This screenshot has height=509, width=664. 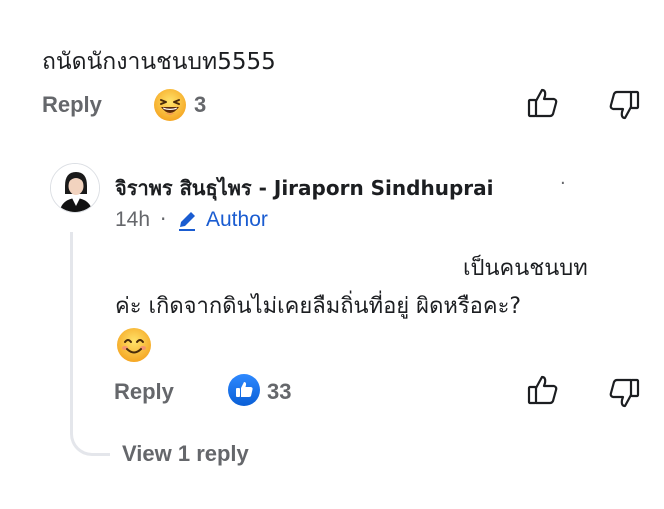 I want to click on pencil-icon, so click(x=188, y=221).